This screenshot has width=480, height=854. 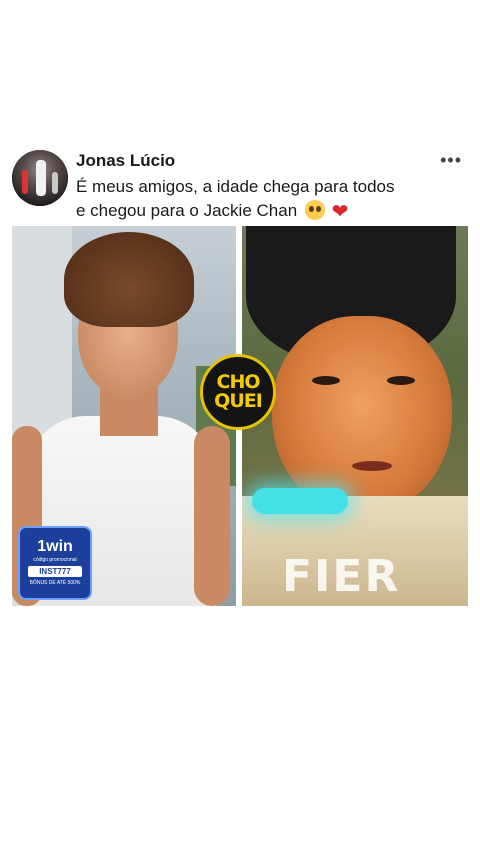 I want to click on more-options-icon: •••, so click(x=451, y=160).